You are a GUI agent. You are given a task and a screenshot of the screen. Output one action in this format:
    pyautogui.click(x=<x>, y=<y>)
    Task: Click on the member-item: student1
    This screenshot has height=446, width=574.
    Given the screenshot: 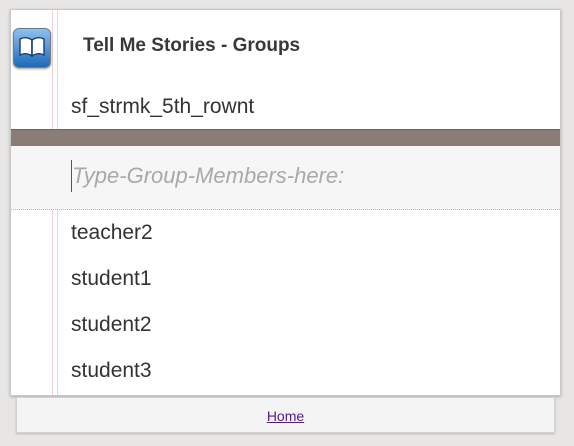 What is the action you would take?
    pyautogui.click(x=285, y=279)
    